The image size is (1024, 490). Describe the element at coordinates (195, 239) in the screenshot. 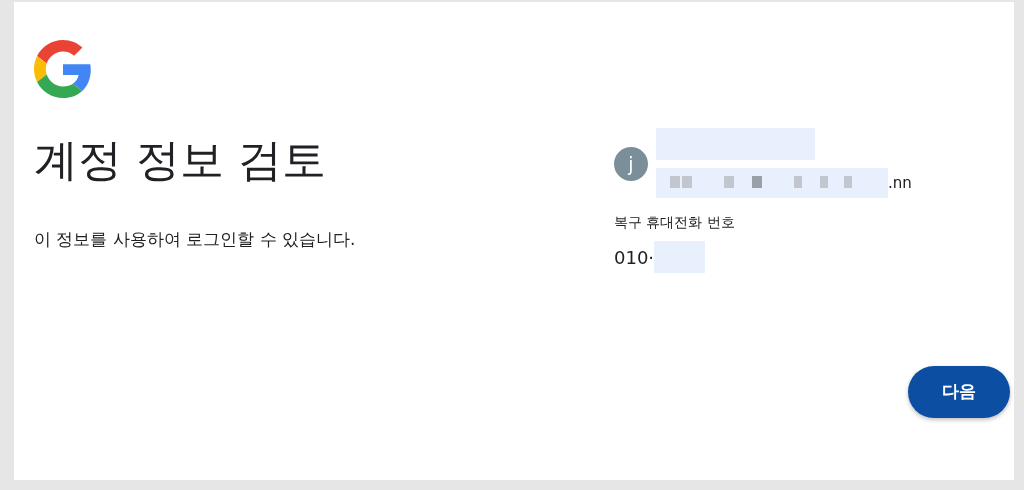

I see `description-text: 이 정보를 사용하여 로그인할 수 있습니다.` at that location.